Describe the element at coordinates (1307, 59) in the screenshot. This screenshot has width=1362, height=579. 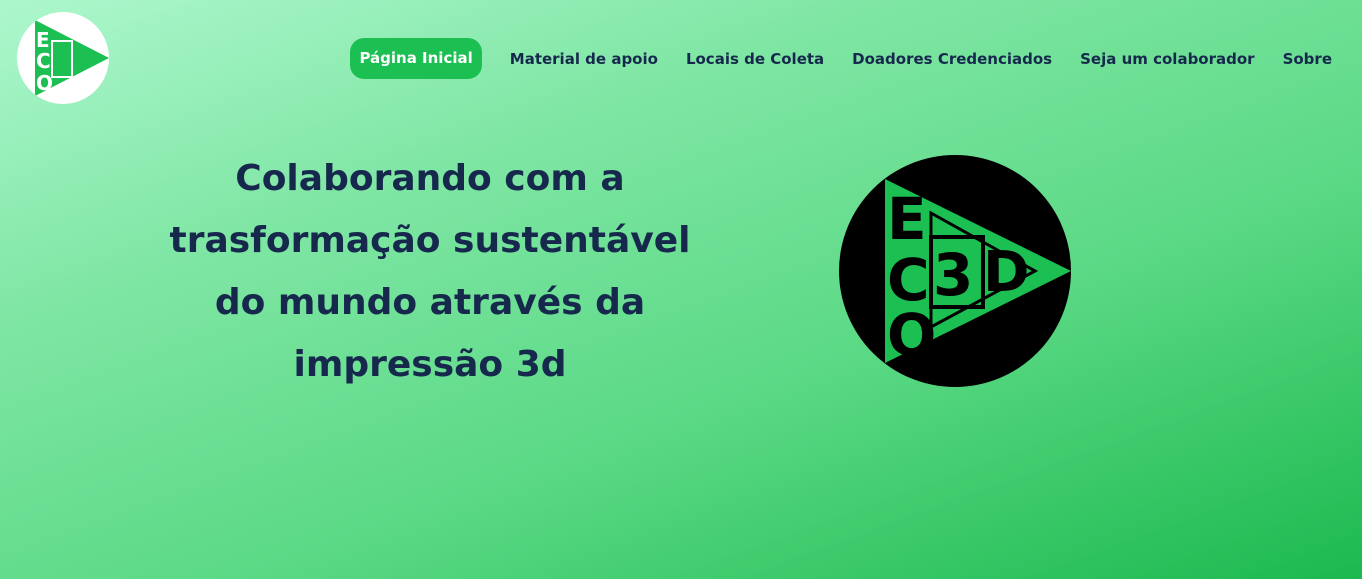
I see `nav-item-sobre: Sobre` at that location.